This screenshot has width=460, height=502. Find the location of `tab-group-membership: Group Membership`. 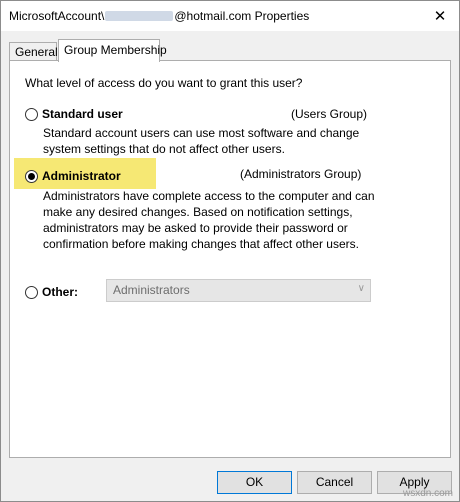

tab-group-membership: Group Membership is located at coordinates (112, 50).